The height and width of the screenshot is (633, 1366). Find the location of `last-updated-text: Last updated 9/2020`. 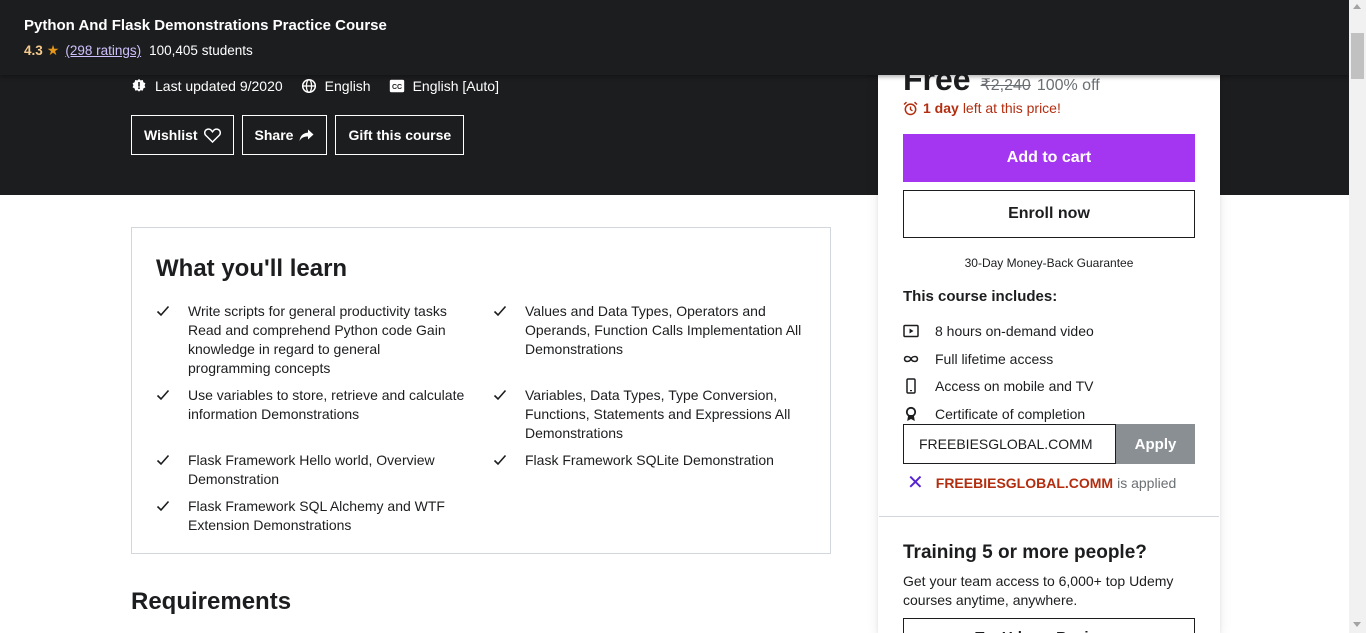

last-updated-text: Last updated 9/2020 is located at coordinates (219, 86).